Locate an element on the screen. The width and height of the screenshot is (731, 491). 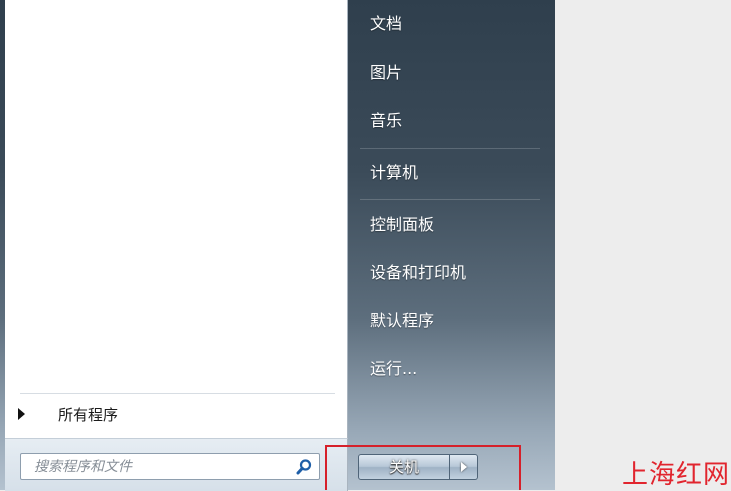
watermark: 上海红网 is located at coordinates (676, 475).